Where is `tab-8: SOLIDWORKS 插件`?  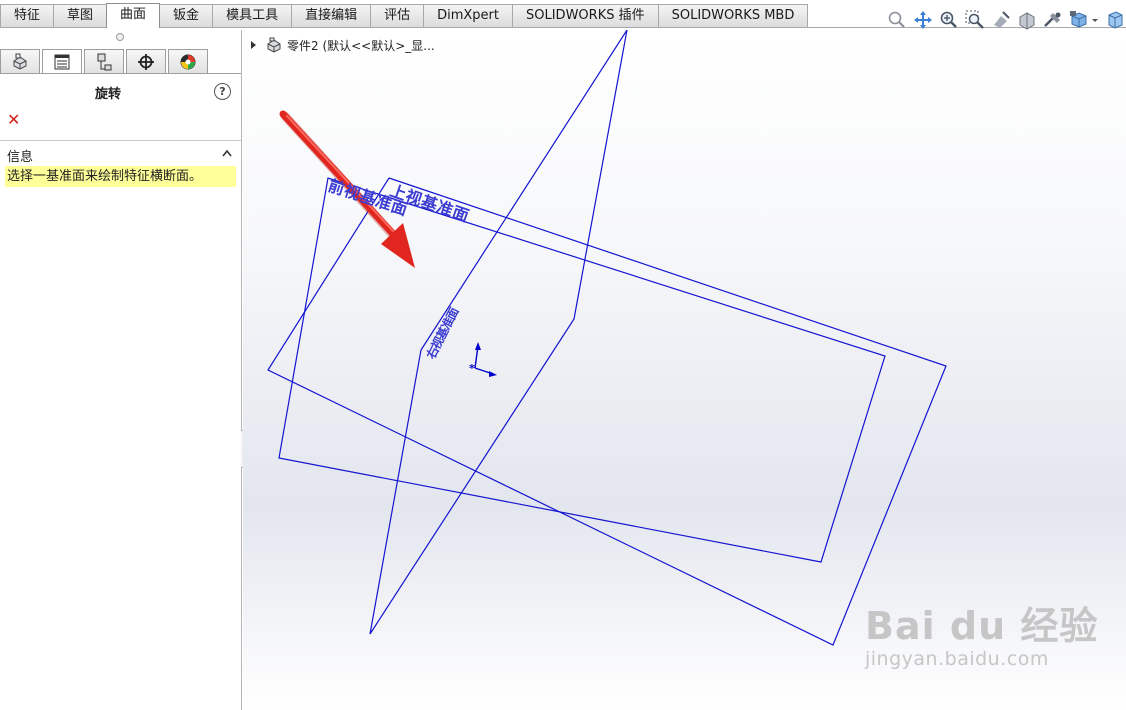
tab-8: SOLIDWORKS 插件 is located at coordinates (585, 15).